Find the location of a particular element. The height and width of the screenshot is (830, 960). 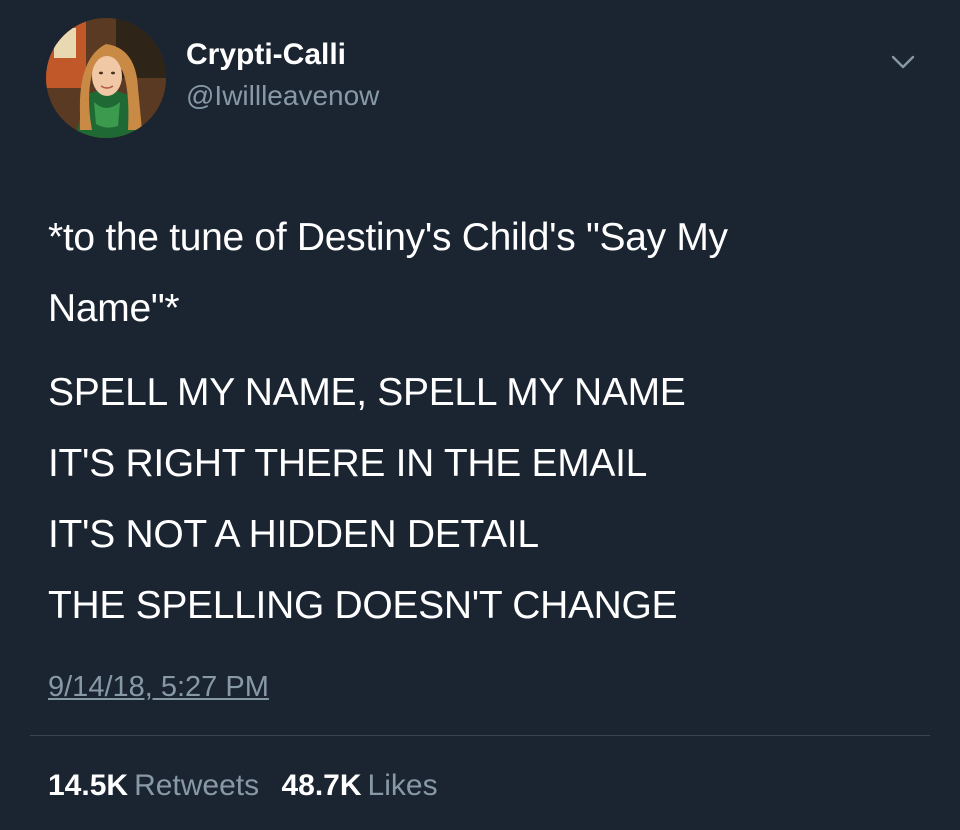

tweet-stats: 14.5K Retweets 48.7K Likes is located at coordinates (250, 786).